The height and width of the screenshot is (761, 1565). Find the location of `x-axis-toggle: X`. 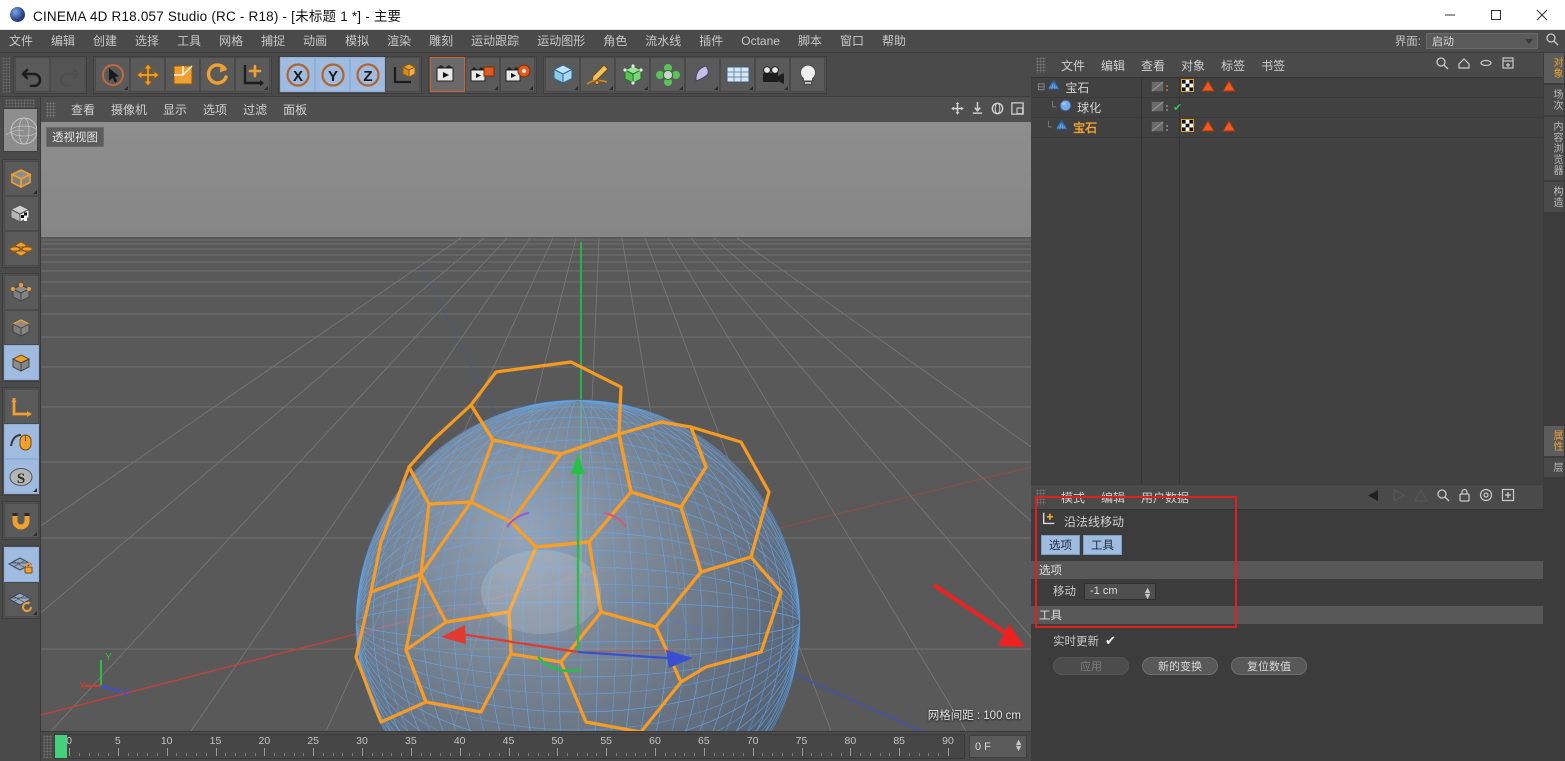

x-axis-toggle: X is located at coordinates (297, 74).